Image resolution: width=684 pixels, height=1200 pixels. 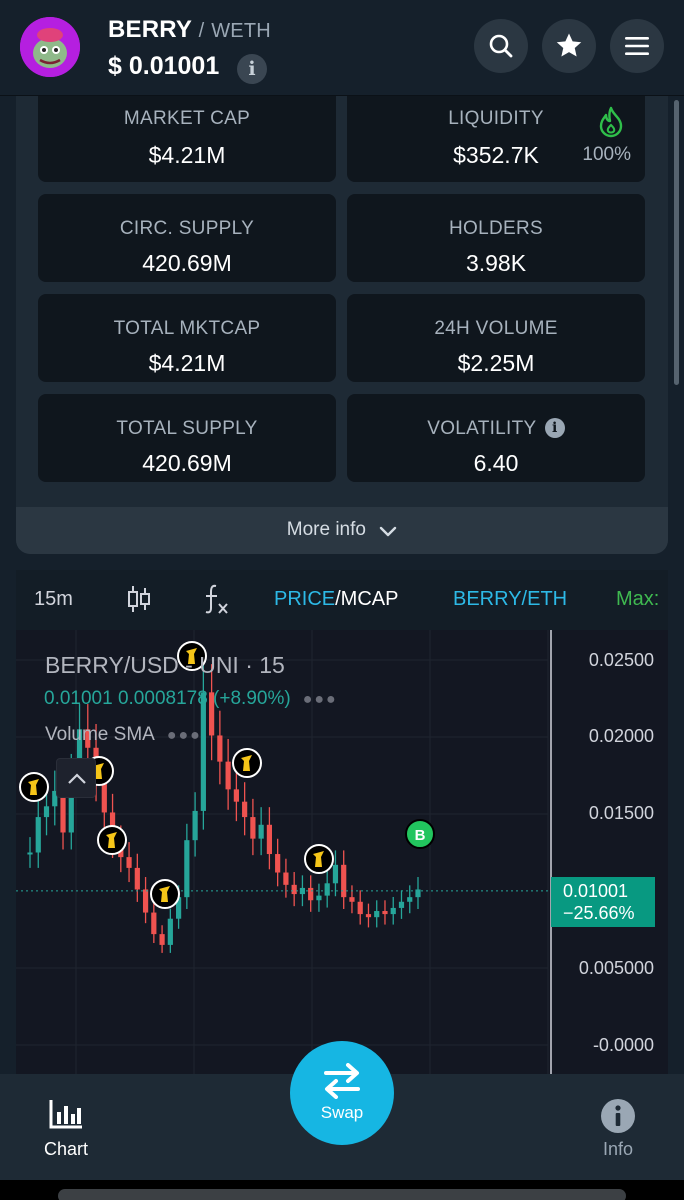 I want to click on price-info-icon: i, so click(x=252, y=69).